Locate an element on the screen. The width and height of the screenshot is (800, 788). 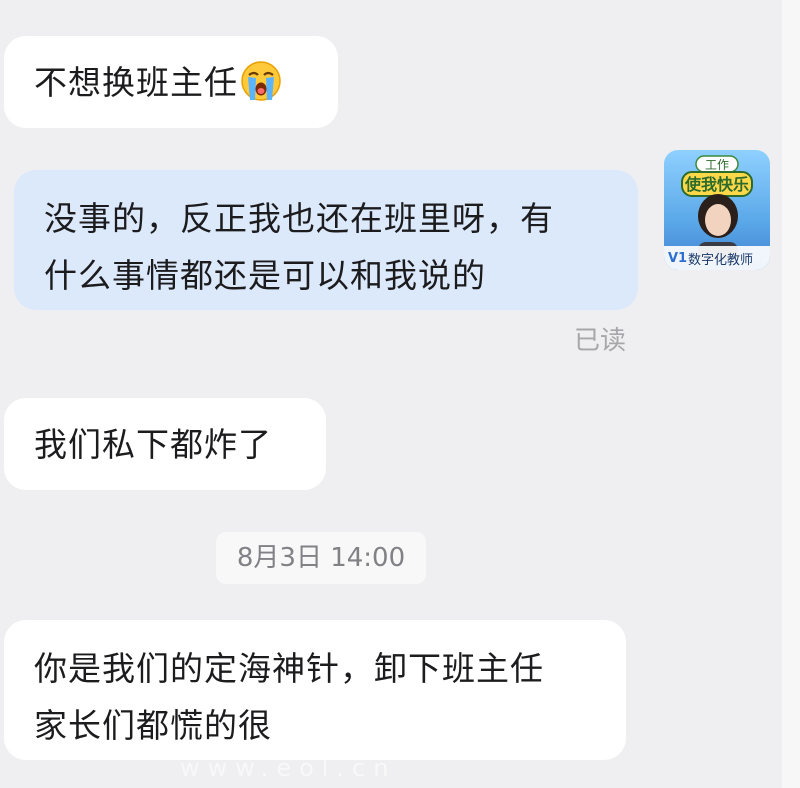
message-bubble-incoming: 我们私下都炸了 is located at coordinates (165, 444).